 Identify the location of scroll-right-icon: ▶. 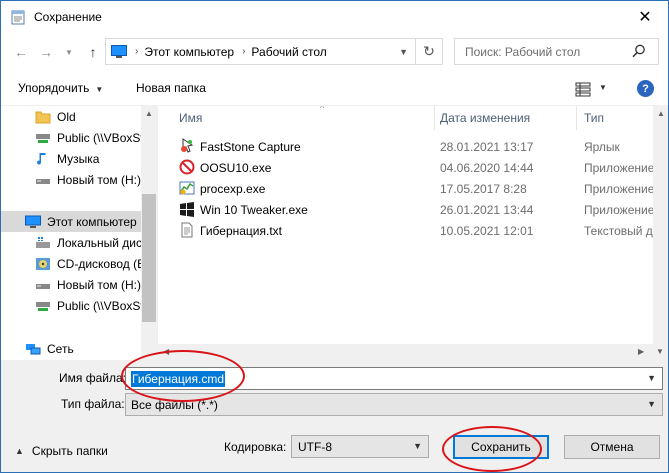
(641, 351).